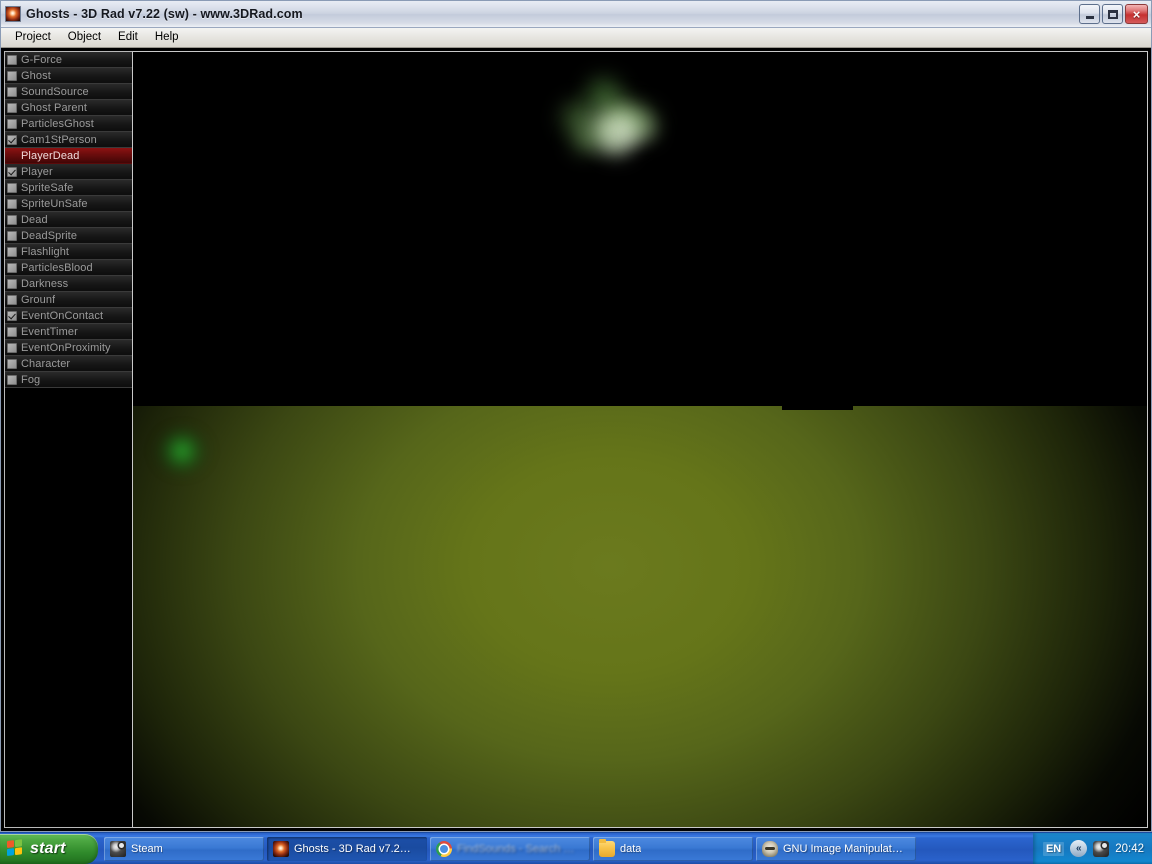  What do you see at coordinates (281, 848) in the screenshot?
I see `3drad-icon` at bounding box center [281, 848].